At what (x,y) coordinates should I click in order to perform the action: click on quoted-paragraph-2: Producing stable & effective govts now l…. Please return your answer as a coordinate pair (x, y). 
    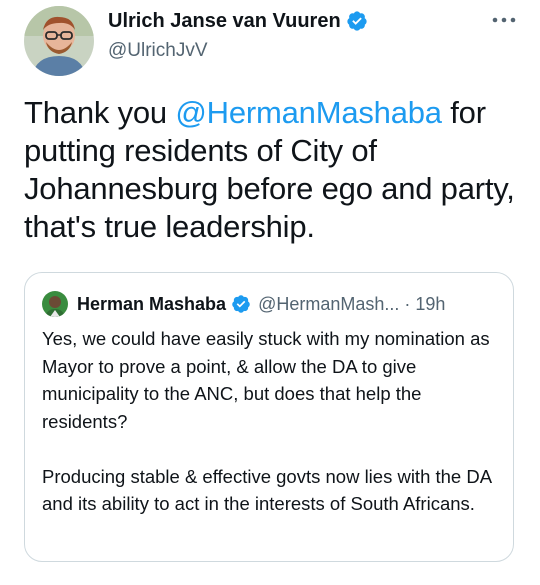
    Looking at the image, I should click on (267, 490).